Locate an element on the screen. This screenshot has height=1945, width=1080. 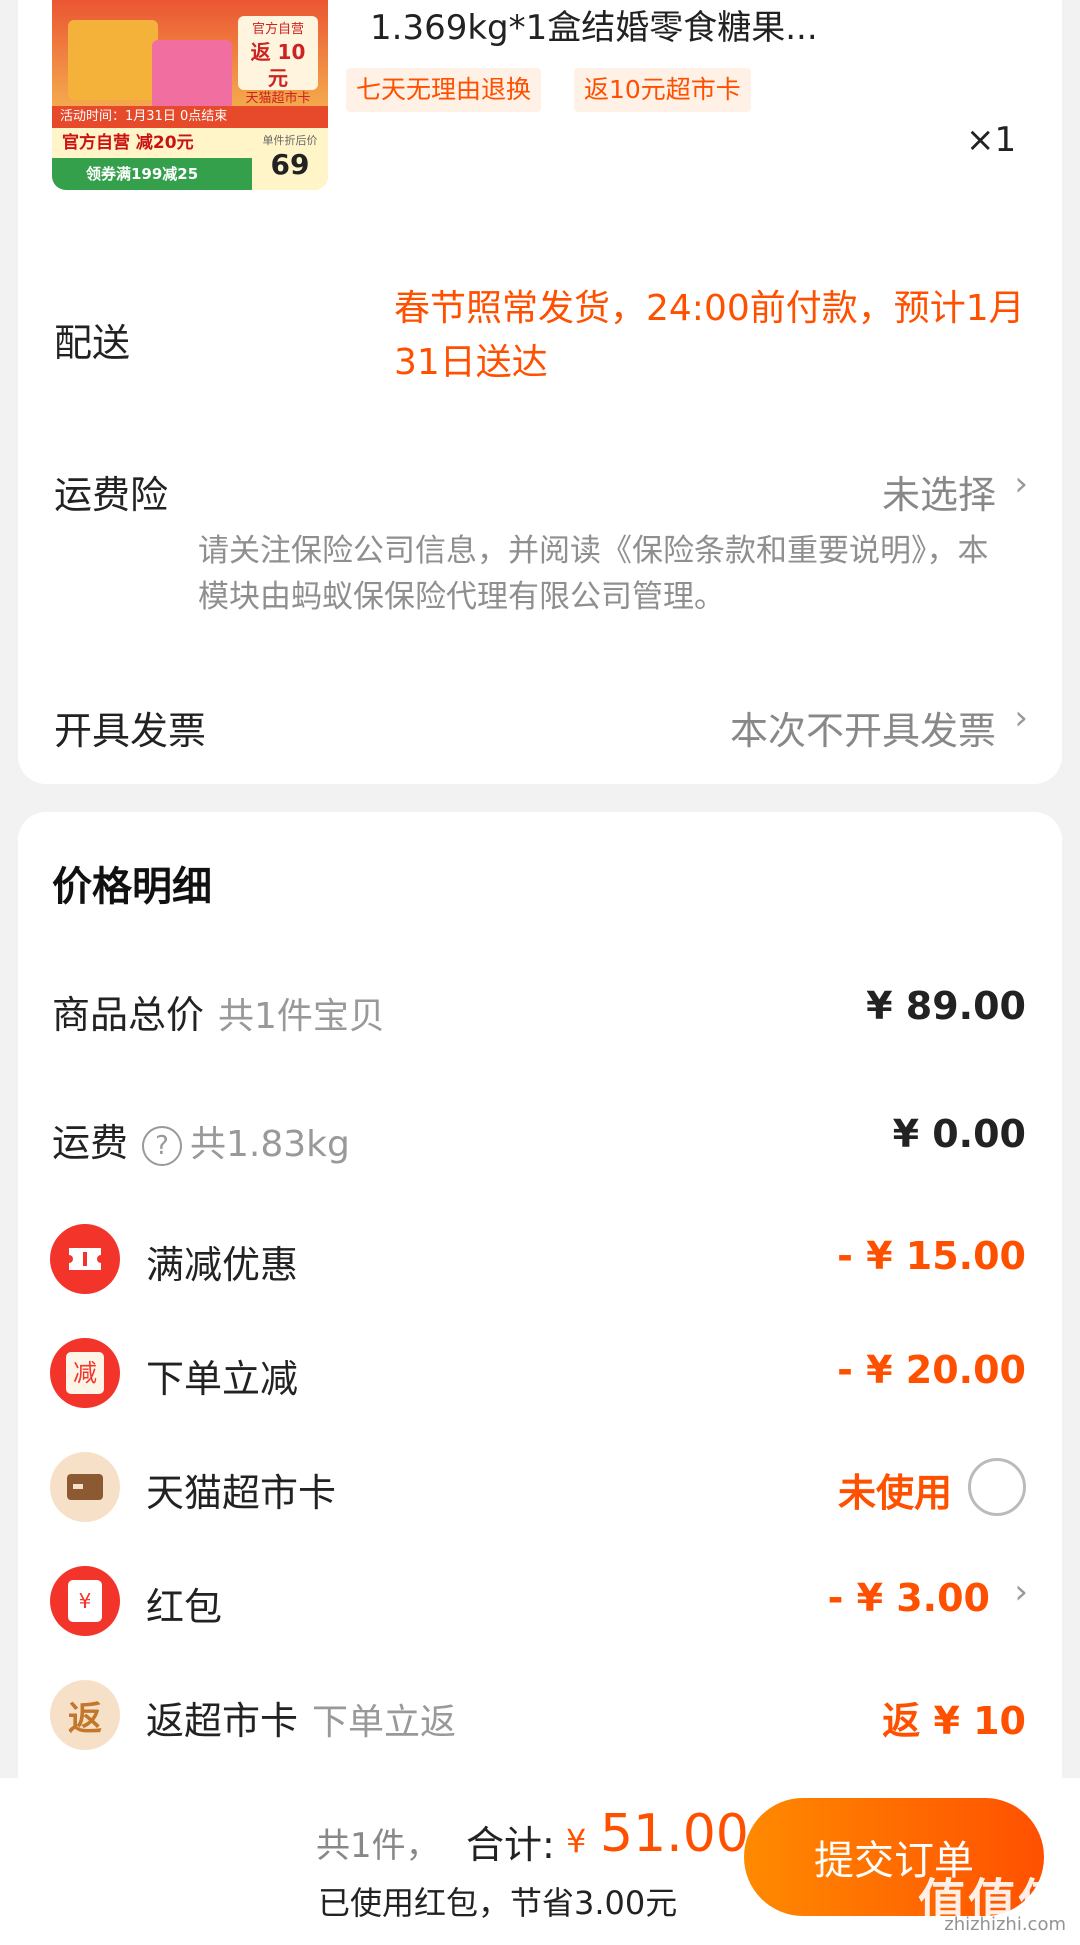
shipping-fee-label: 运费 is located at coordinates (90, 1143).